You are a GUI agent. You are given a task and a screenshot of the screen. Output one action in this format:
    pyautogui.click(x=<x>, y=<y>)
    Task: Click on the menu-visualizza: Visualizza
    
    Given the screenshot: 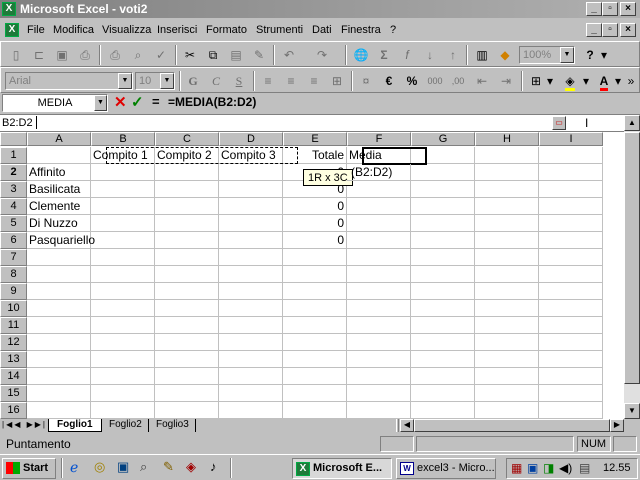 What is the action you would take?
    pyautogui.click(x=126, y=30)
    